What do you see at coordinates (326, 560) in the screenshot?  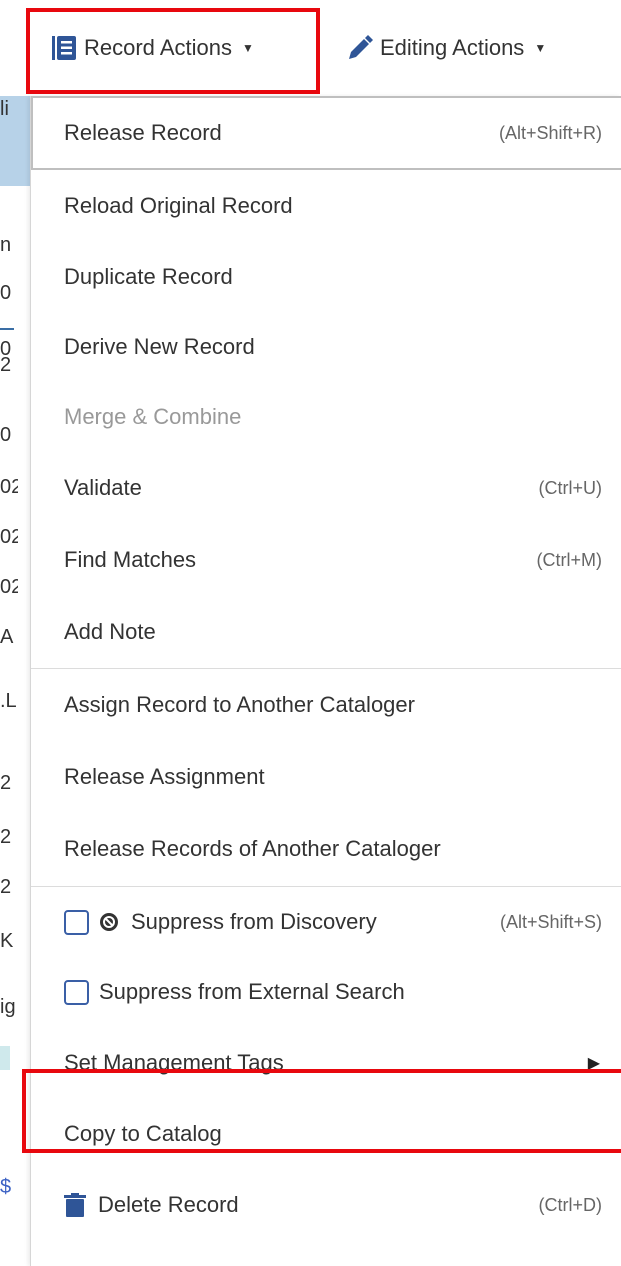 I see `menu-item-find-matches: Find Matches (Ctrl+M)` at bounding box center [326, 560].